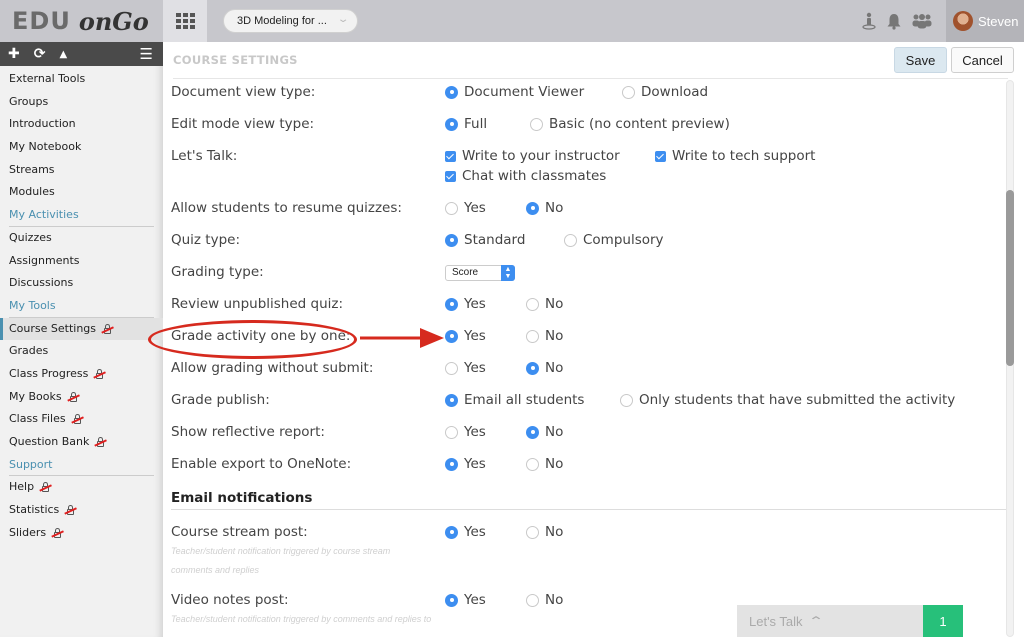  What do you see at coordinates (81, 397) in the screenshot?
I see `sidebar-item: My Books` at bounding box center [81, 397].